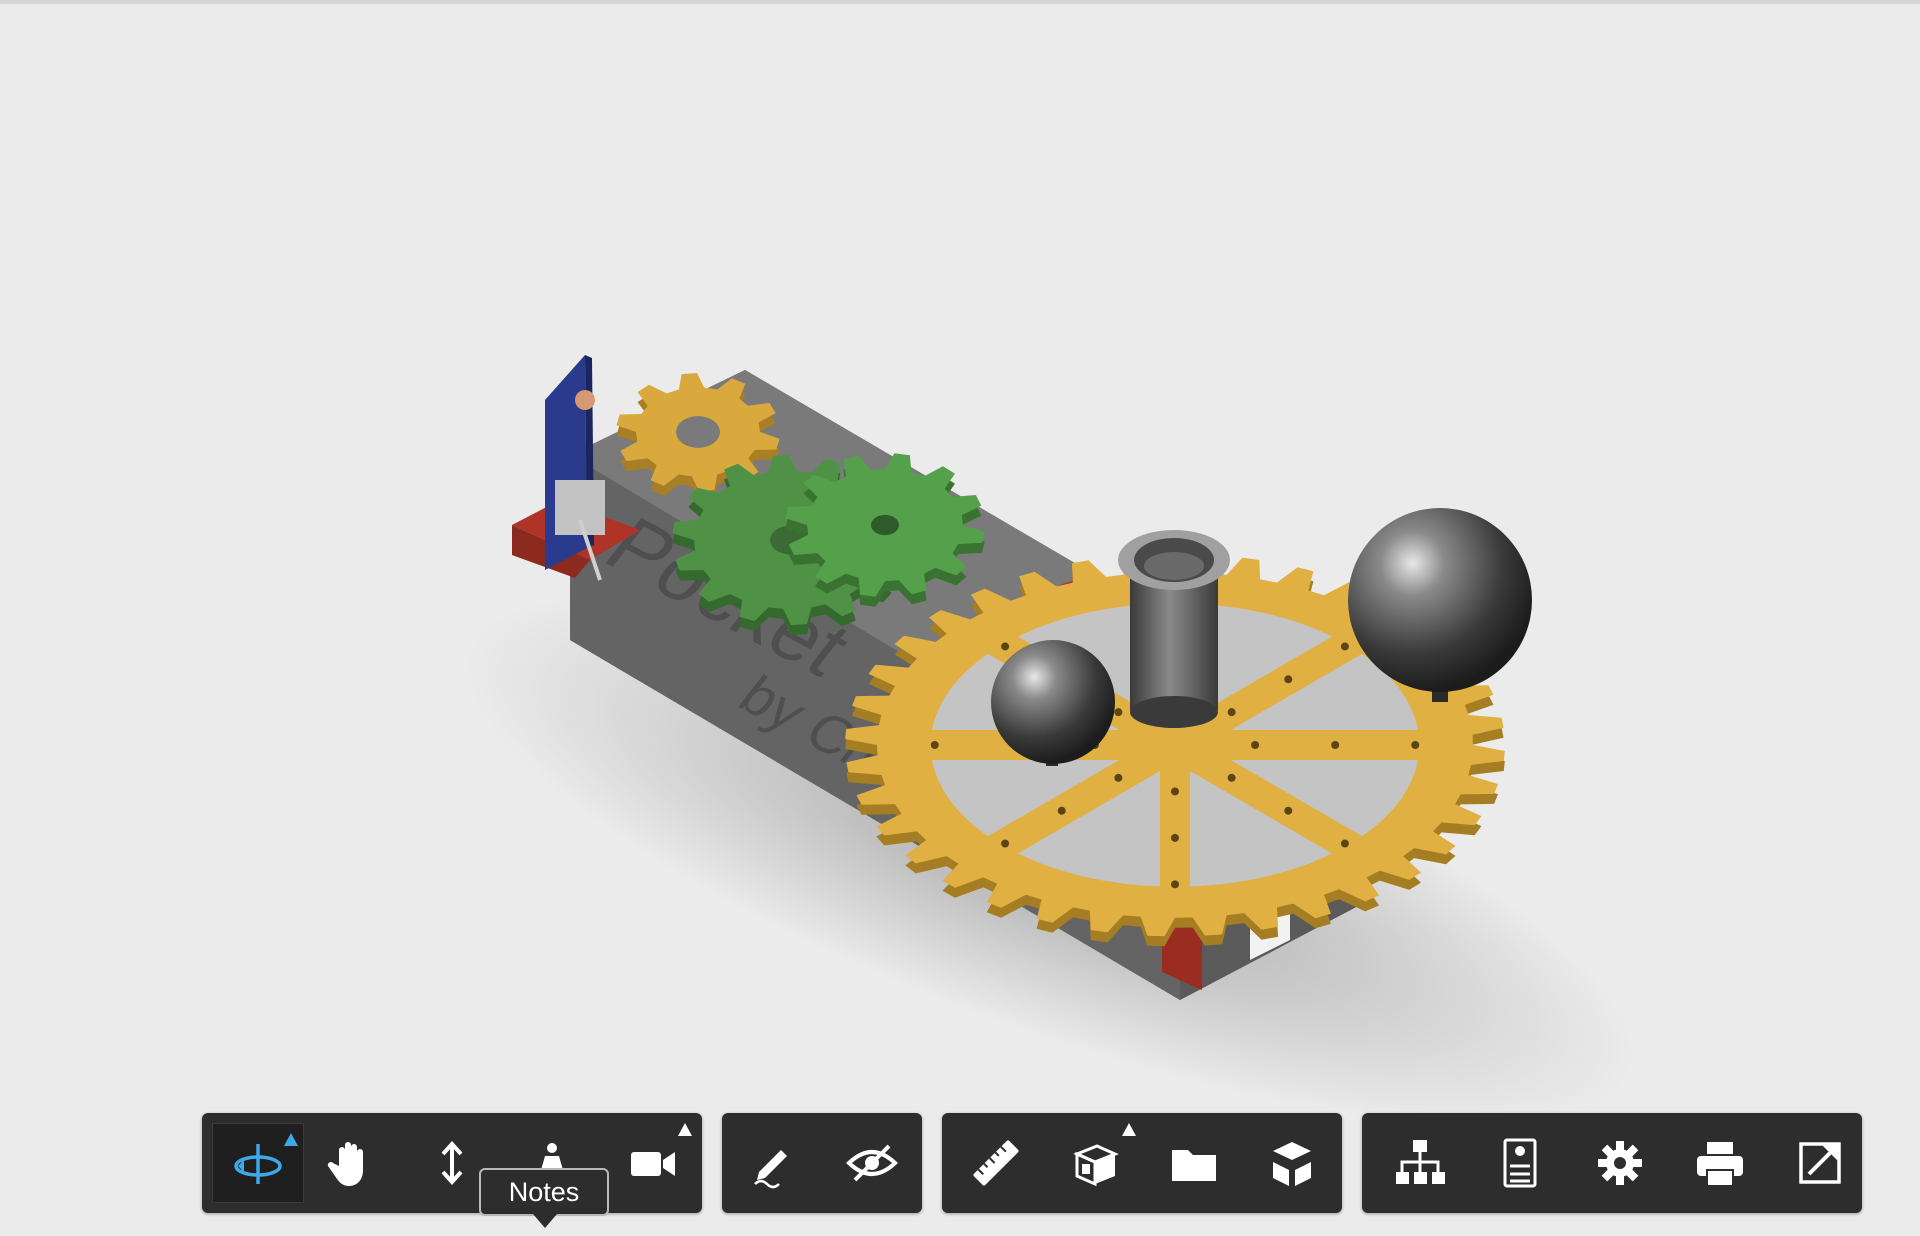 This screenshot has height=1236, width=1920. I want to click on navigation-toolbar, so click(452, 1163).